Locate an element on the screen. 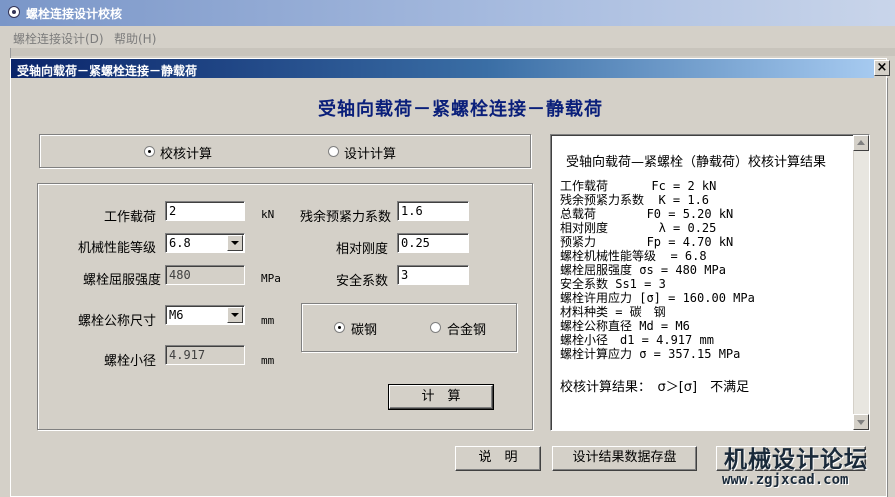 The height and width of the screenshot is (497, 895). result-line: 材料种类 = 碳 钢 is located at coordinates (613, 312).